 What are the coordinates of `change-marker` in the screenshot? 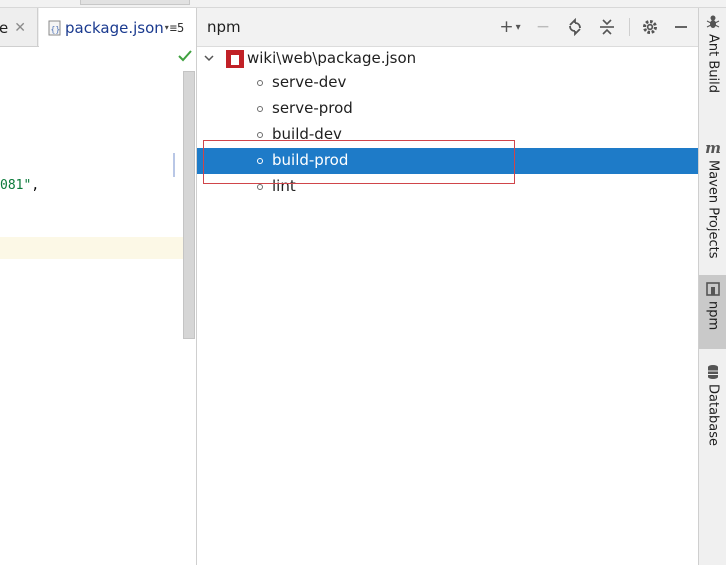 It's located at (174, 165).